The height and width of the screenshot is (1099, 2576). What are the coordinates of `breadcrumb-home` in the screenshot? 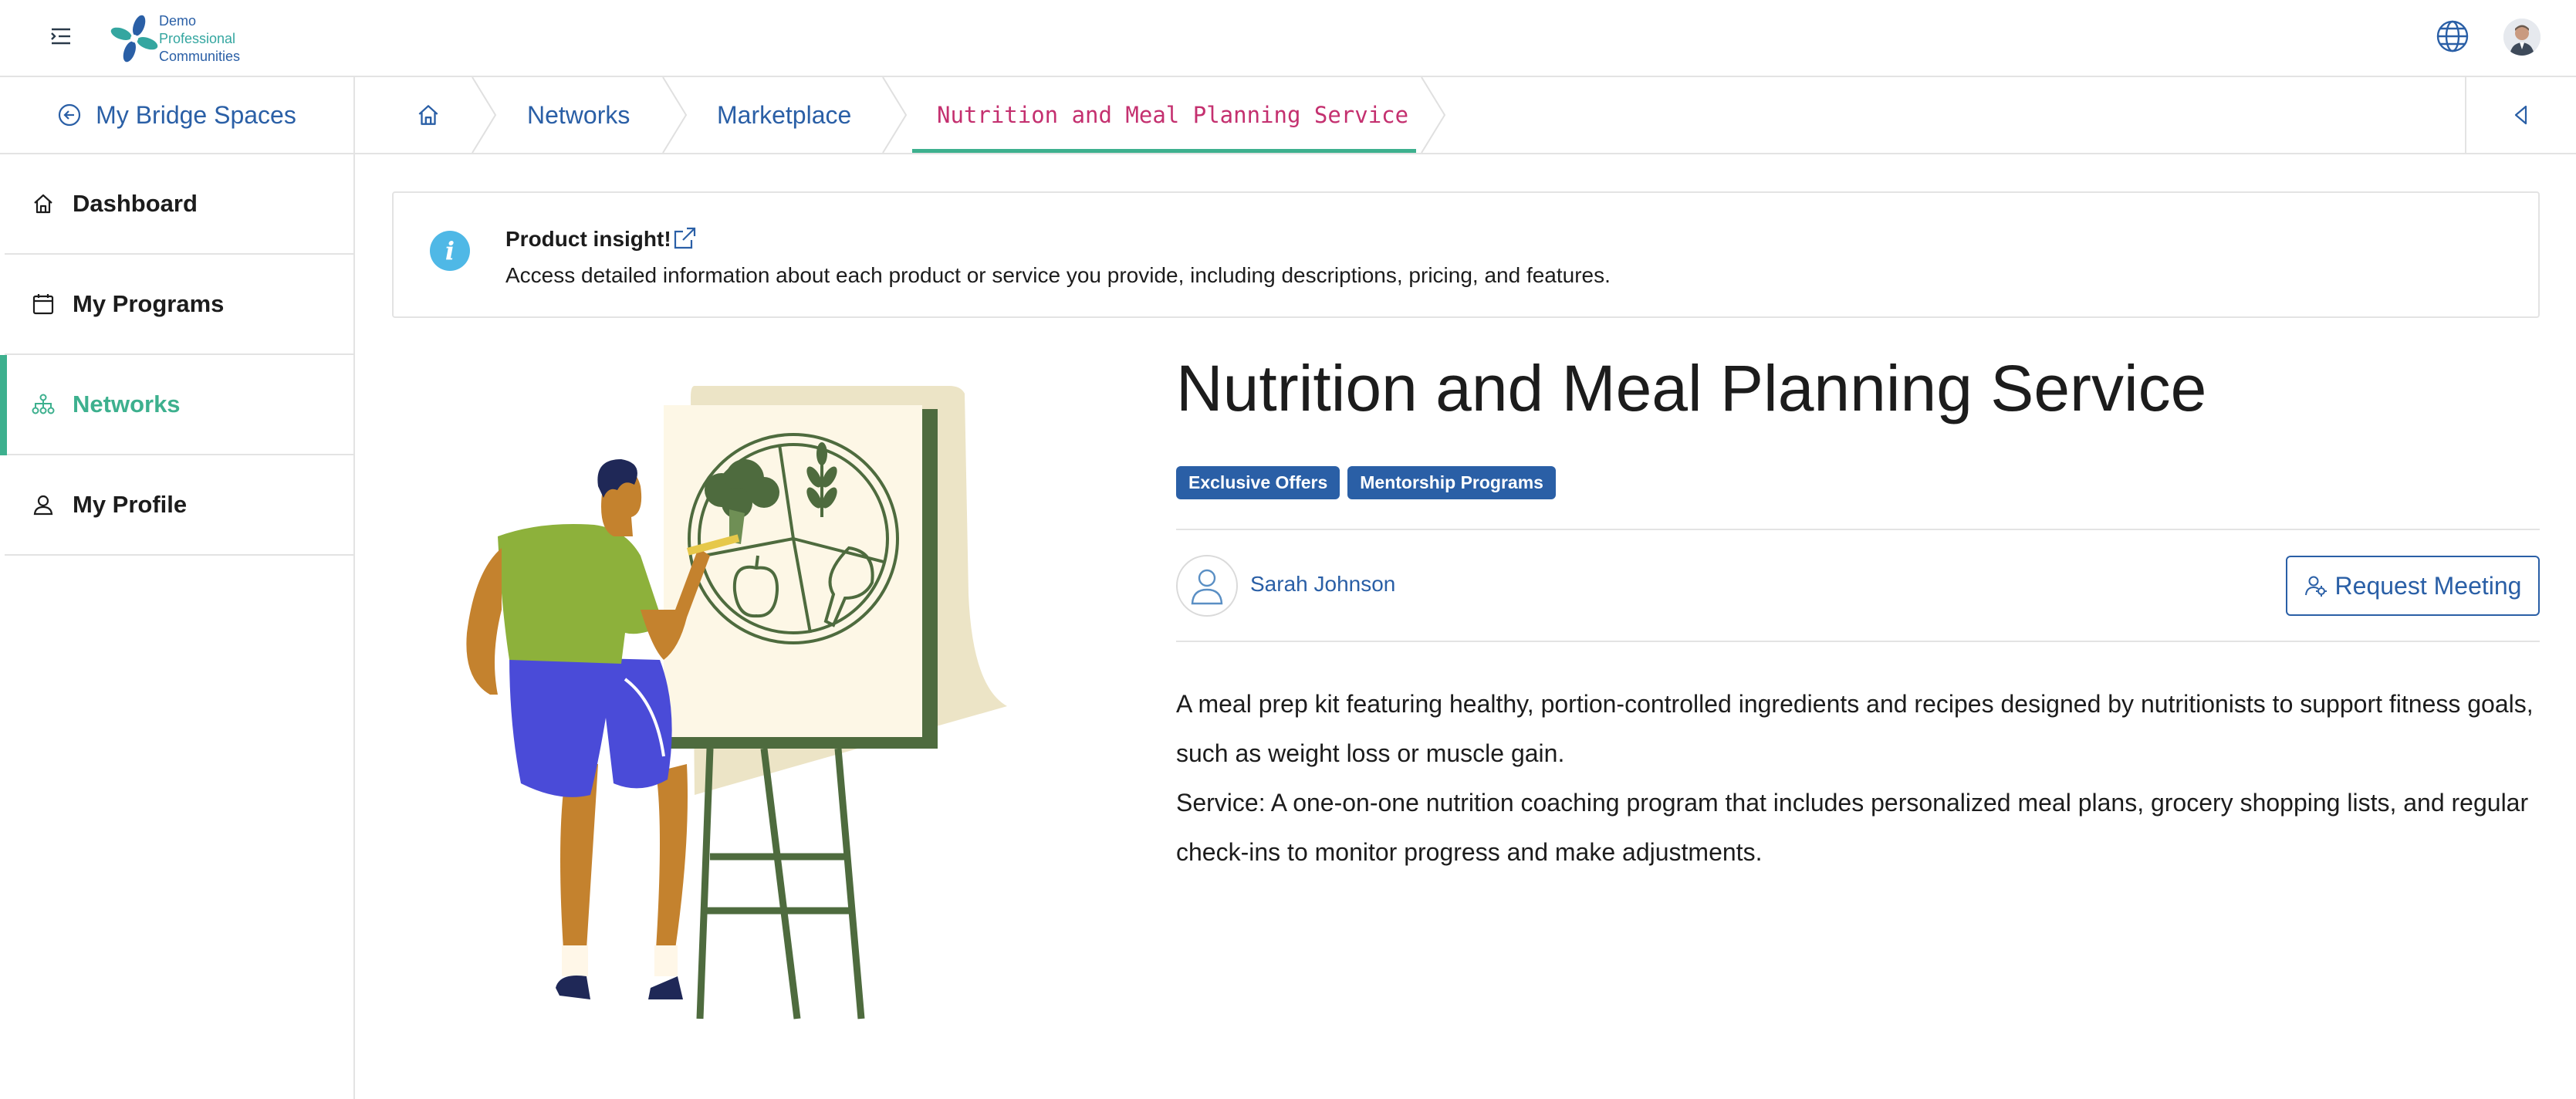 It's located at (428, 115).